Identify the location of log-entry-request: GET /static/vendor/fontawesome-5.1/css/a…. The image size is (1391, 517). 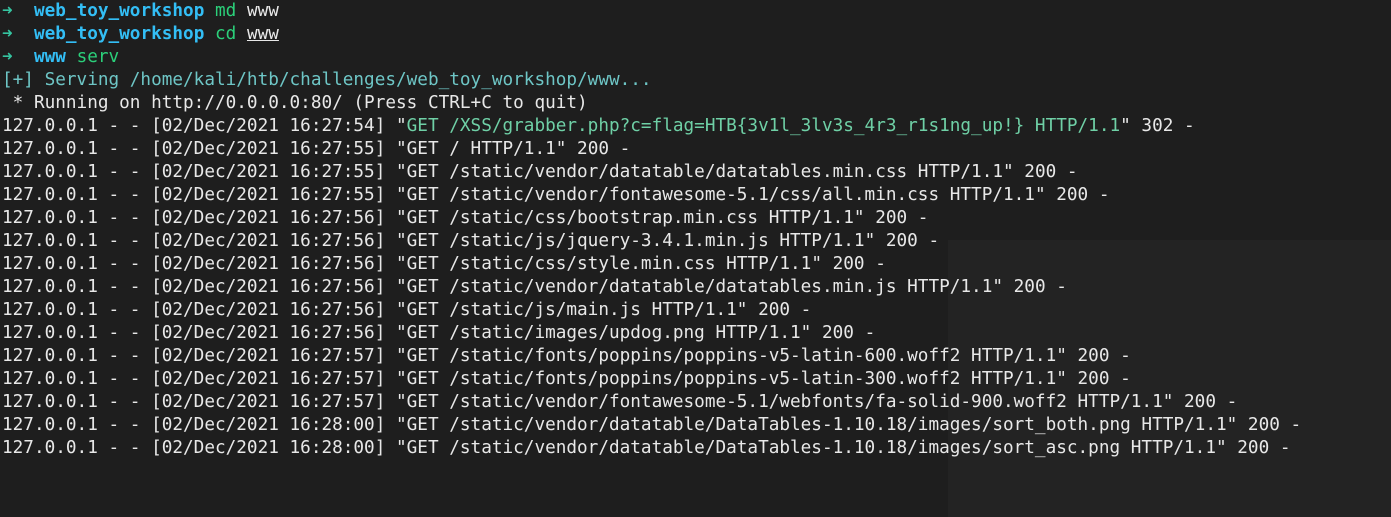
(720, 195).